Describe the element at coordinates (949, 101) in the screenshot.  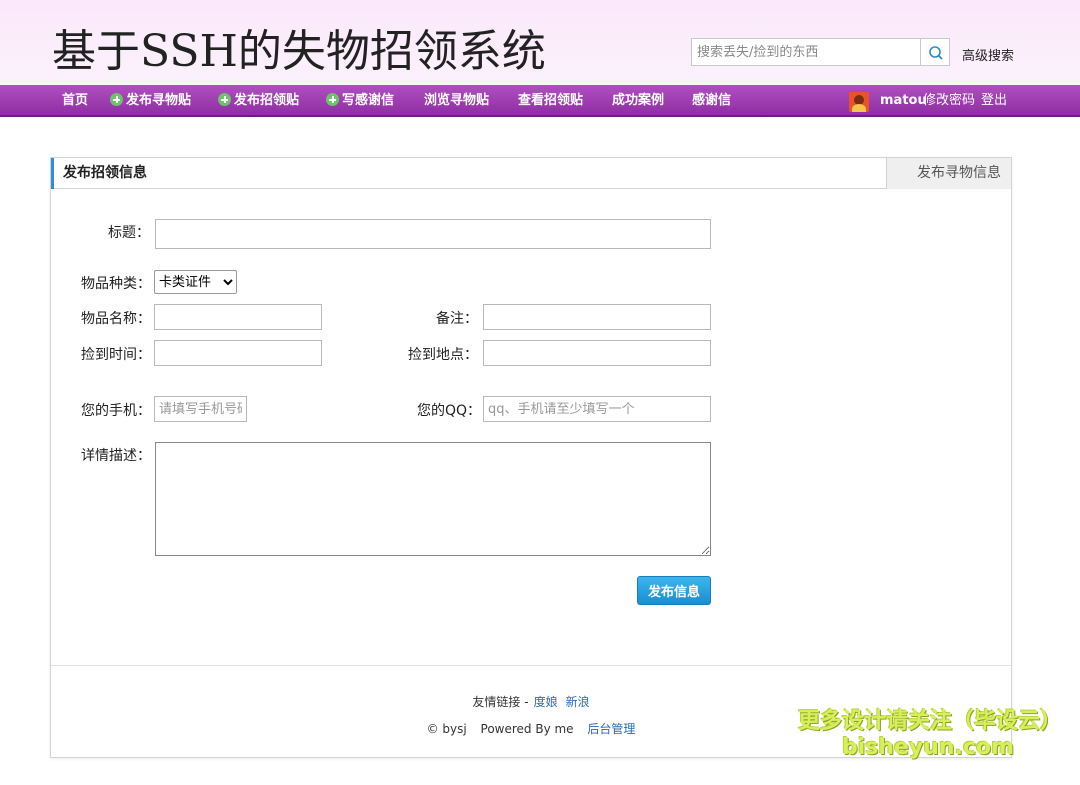
I see `change-password-link: 修改密码` at that location.